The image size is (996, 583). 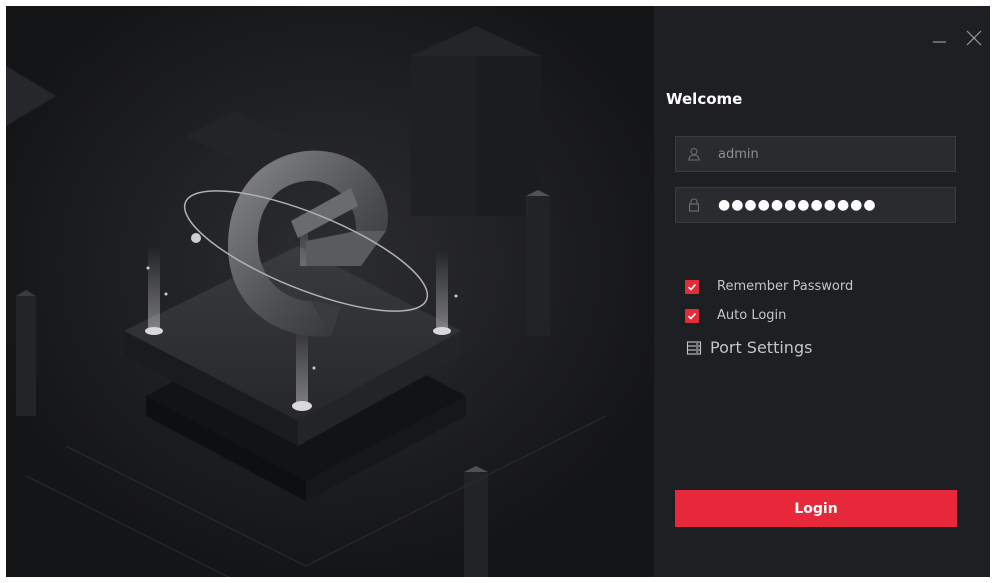 I want to click on server-icon, so click(x=694, y=347).